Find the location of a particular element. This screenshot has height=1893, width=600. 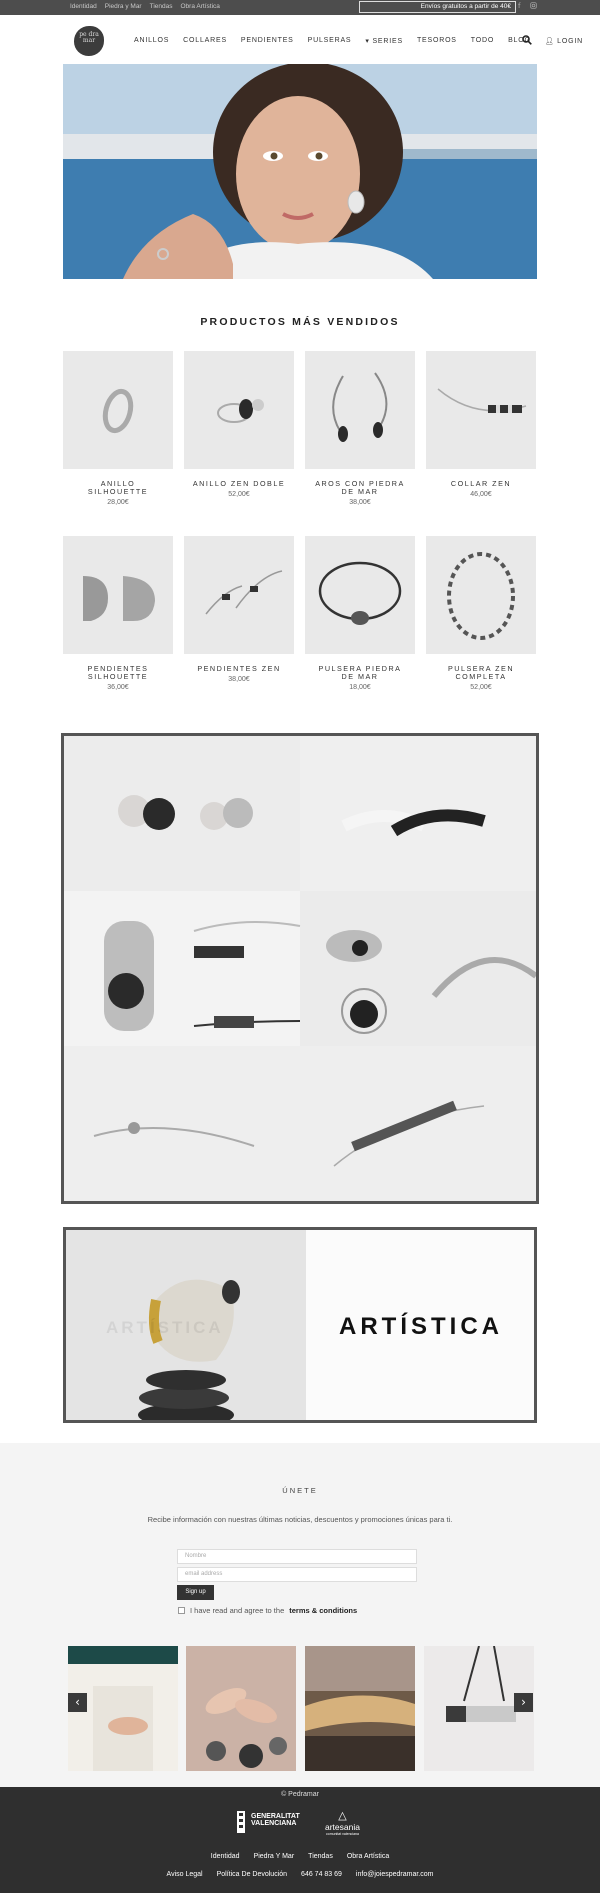

toplink-identidad: Identidad is located at coordinates (83, 6).